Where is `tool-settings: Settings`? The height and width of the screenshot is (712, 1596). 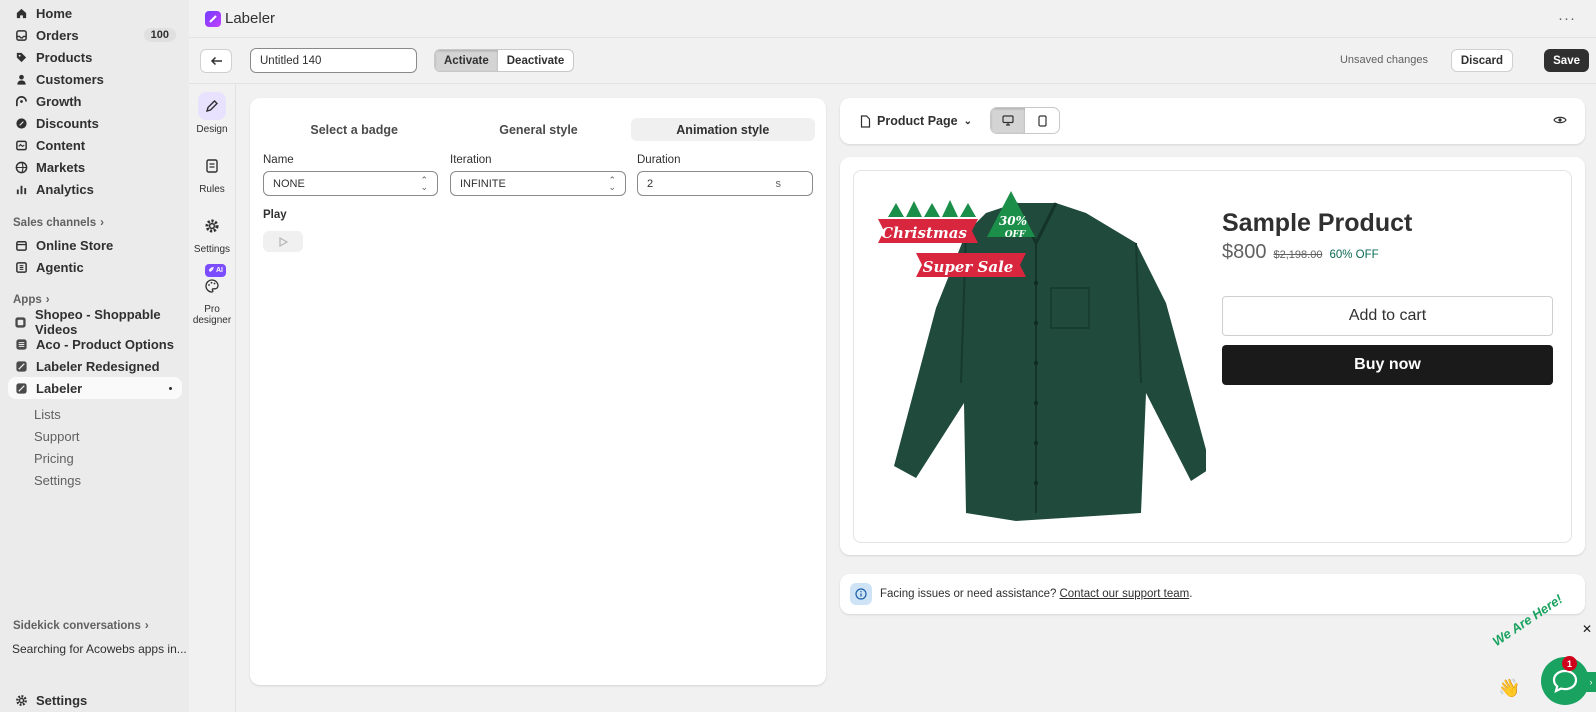
tool-settings: Settings is located at coordinates (212, 233).